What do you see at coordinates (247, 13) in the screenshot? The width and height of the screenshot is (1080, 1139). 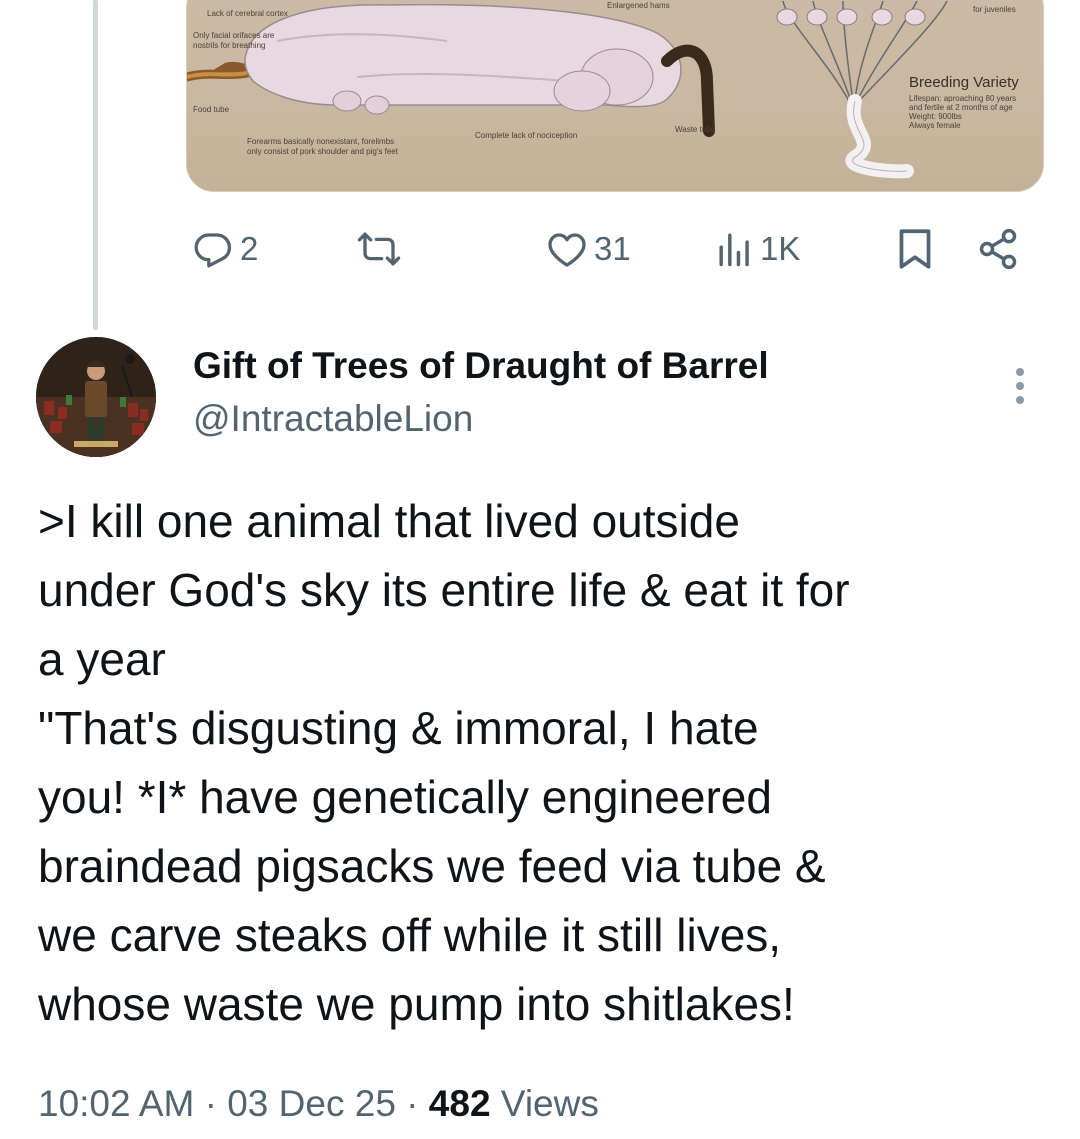 I see `annotation-cortex: Lack of cerebral cortex` at bounding box center [247, 13].